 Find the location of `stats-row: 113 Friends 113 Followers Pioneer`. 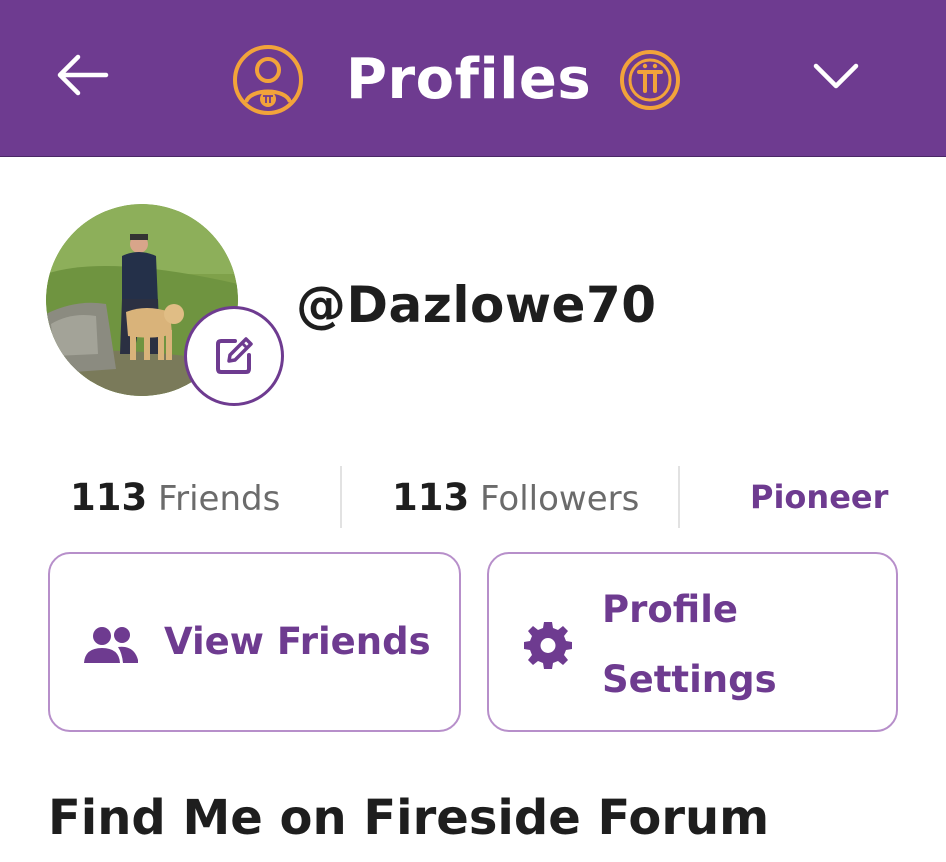

stats-row: 113 Friends 113 Followers Pioneer is located at coordinates (473, 497).